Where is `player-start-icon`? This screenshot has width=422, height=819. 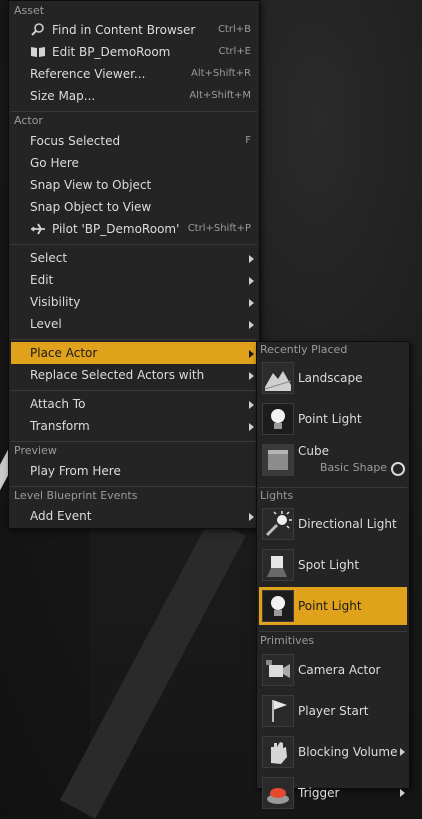
player-start-icon is located at coordinates (278, 711).